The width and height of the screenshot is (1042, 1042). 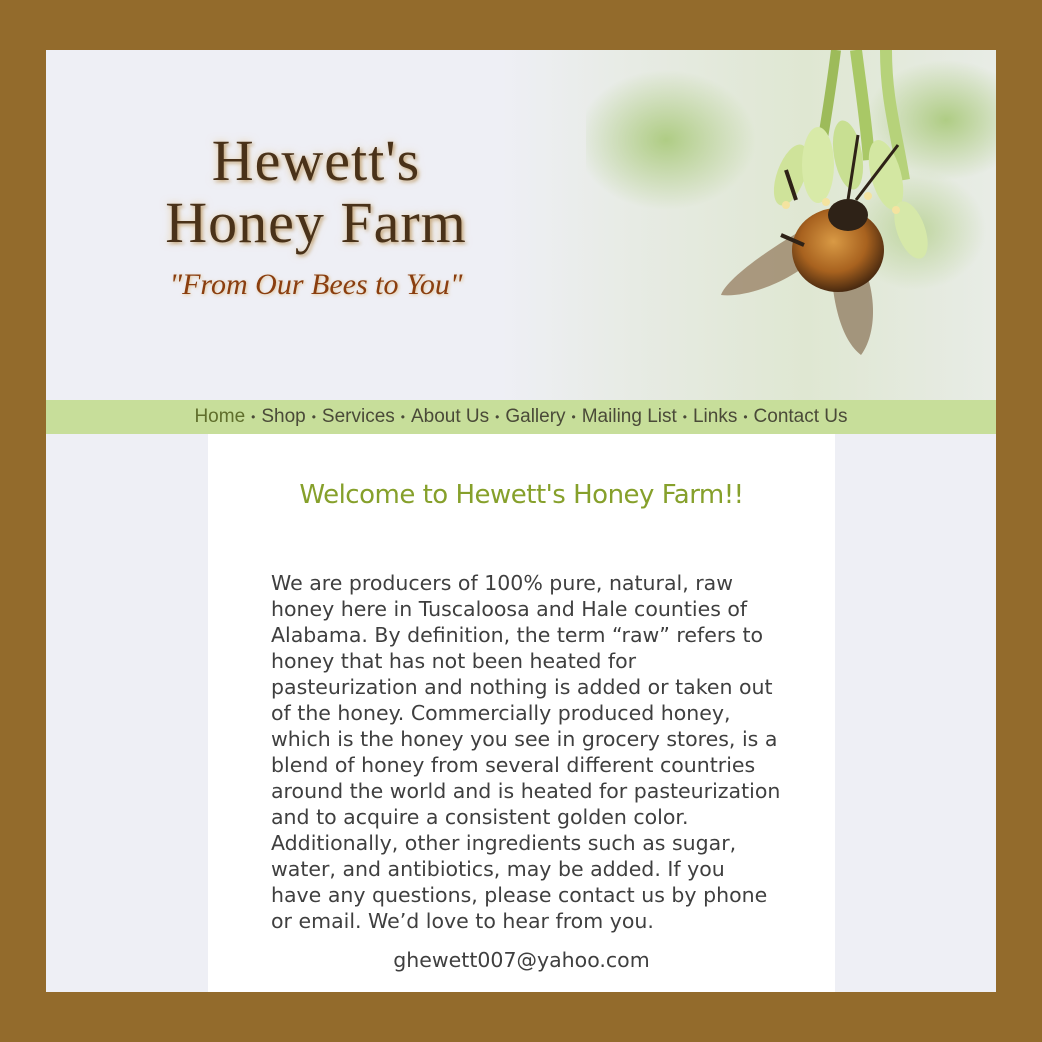 What do you see at coordinates (629, 417) in the screenshot?
I see `nav-mailing-list: Mailing List` at bounding box center [629, 417].